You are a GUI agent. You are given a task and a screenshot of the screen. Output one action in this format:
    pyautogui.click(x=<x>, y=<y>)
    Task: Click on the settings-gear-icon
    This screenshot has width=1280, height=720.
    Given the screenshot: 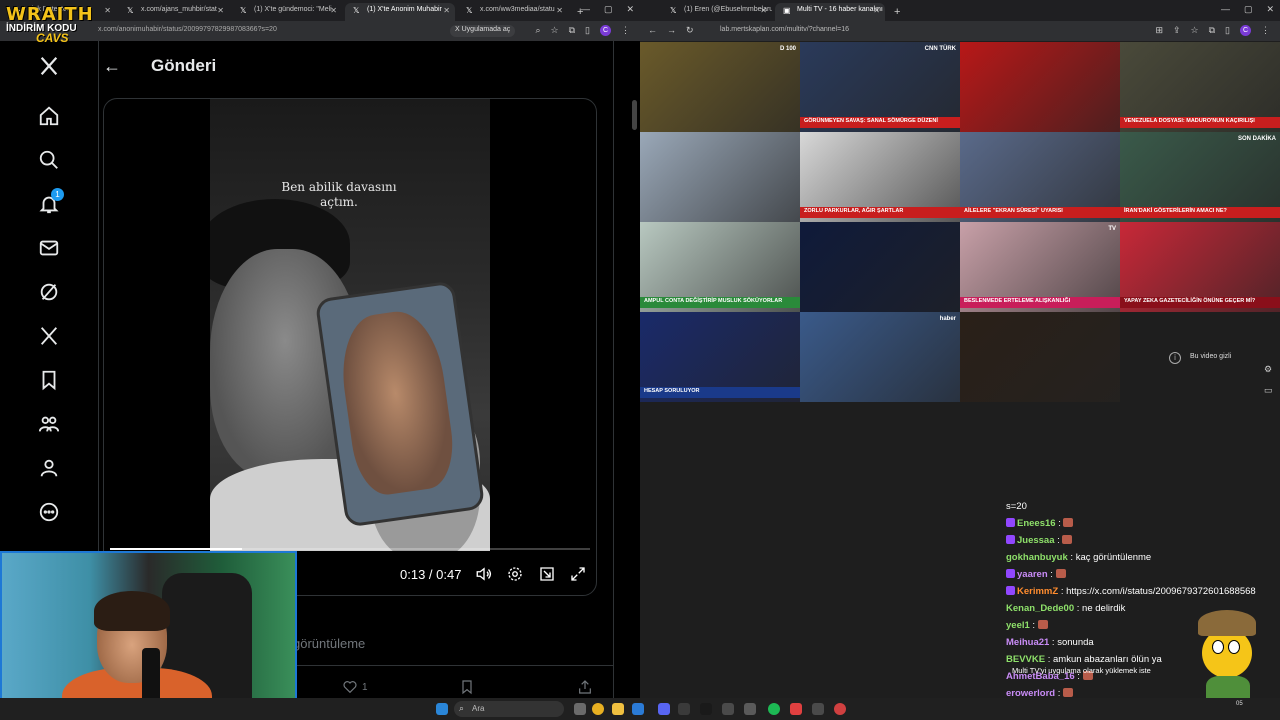 What is the action you would take?
    pyautogui.click(x=515, y=574)
    